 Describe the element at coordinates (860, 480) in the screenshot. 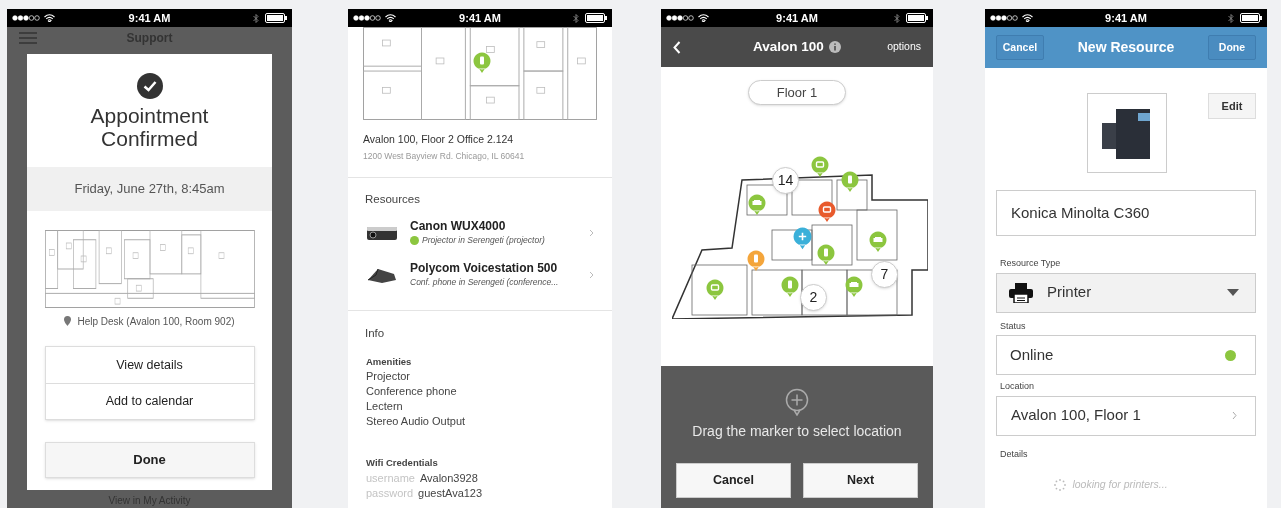

I see `action-button: Next` at that location.